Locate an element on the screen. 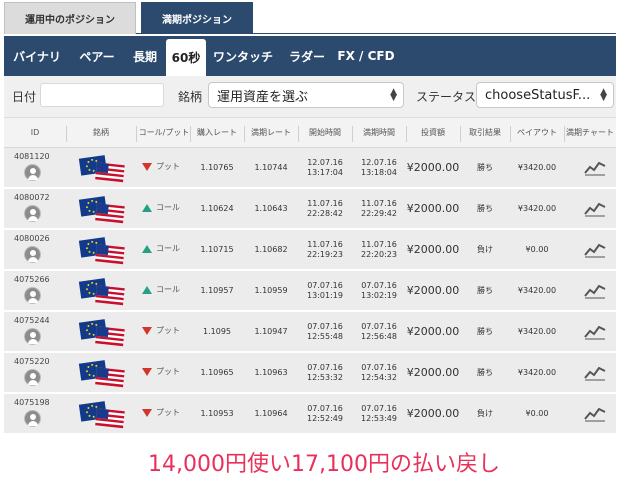  col-buy-rate: 購入レート is located at coordinates (217, 132).